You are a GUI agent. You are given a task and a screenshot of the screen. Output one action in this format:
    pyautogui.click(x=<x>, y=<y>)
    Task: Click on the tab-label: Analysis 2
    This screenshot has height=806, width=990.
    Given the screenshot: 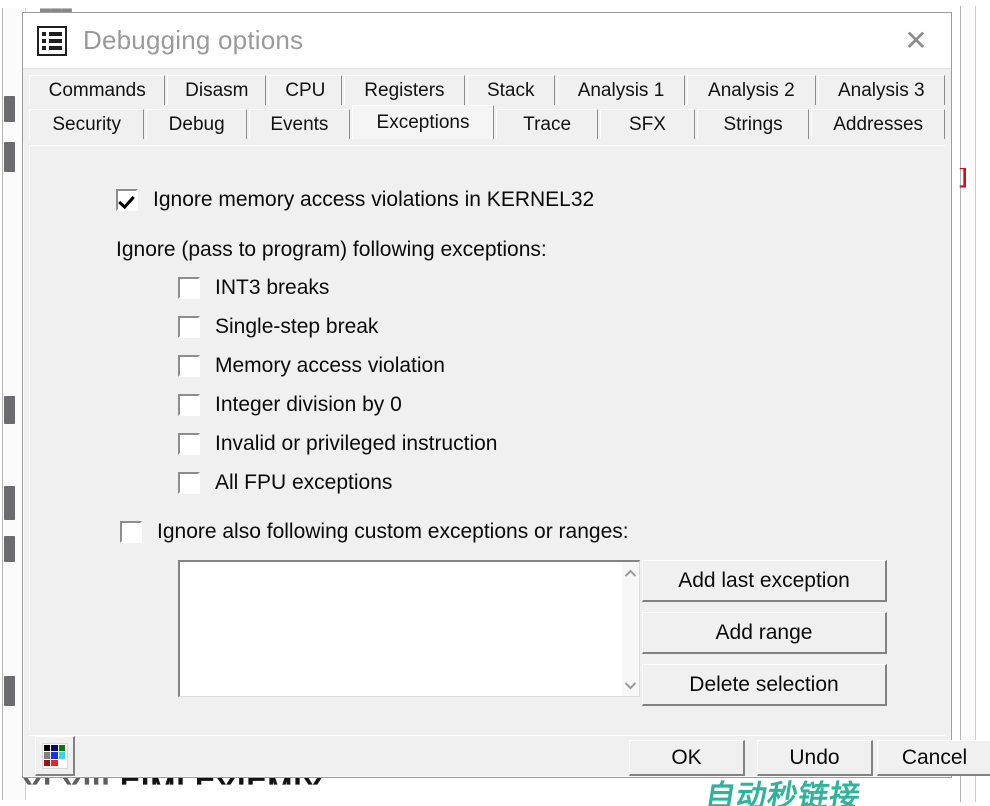 What is the action you would take?
    pyautogui.click(x=751, y=90)
    